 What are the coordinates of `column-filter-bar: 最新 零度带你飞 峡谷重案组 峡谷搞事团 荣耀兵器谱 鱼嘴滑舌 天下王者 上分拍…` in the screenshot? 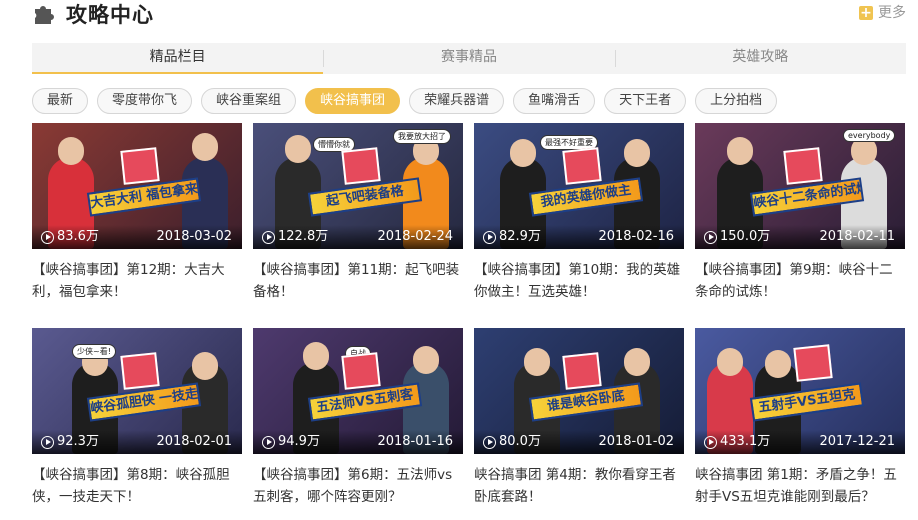 It's located at (409, 101).